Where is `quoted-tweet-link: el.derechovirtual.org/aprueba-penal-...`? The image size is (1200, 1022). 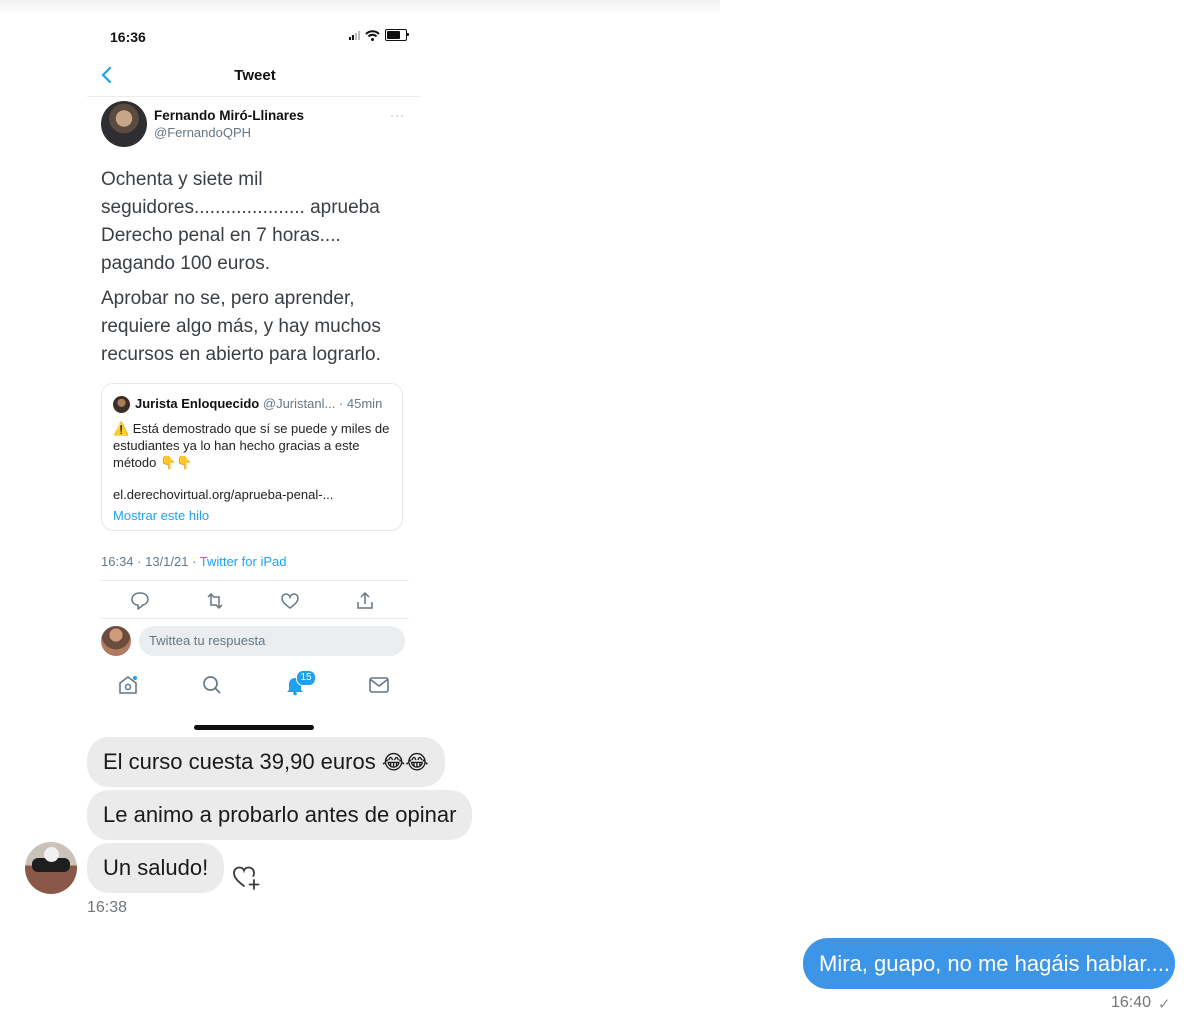
quoted-tweet-link: el.derechovirtual.org/aprueba-penal-... is located at coordinates (223, 494).